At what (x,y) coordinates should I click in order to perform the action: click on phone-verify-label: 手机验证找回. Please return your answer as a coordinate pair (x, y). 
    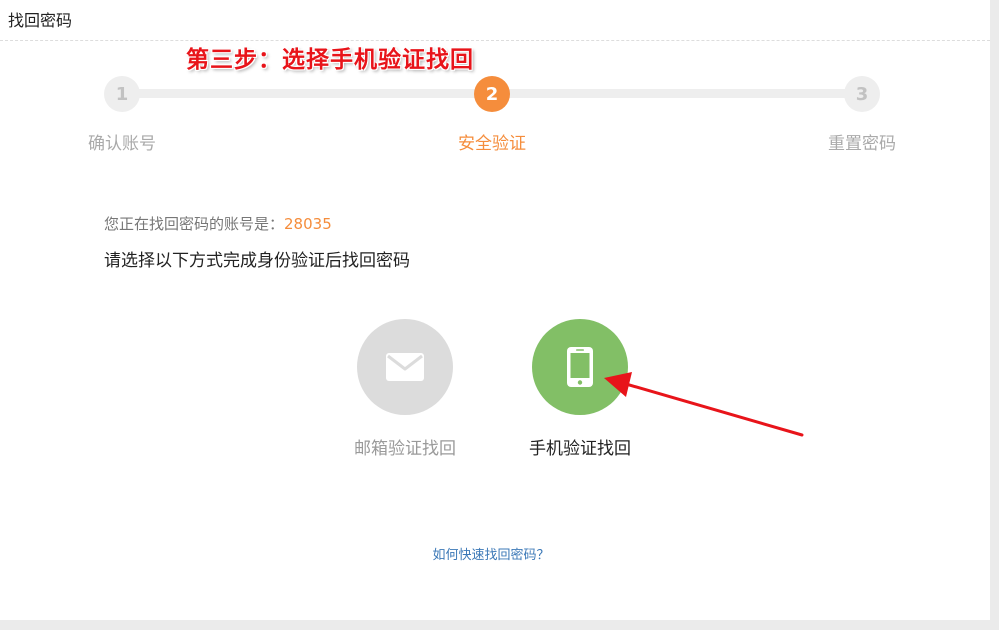
    Looking at the image, I should click on (580, 446).